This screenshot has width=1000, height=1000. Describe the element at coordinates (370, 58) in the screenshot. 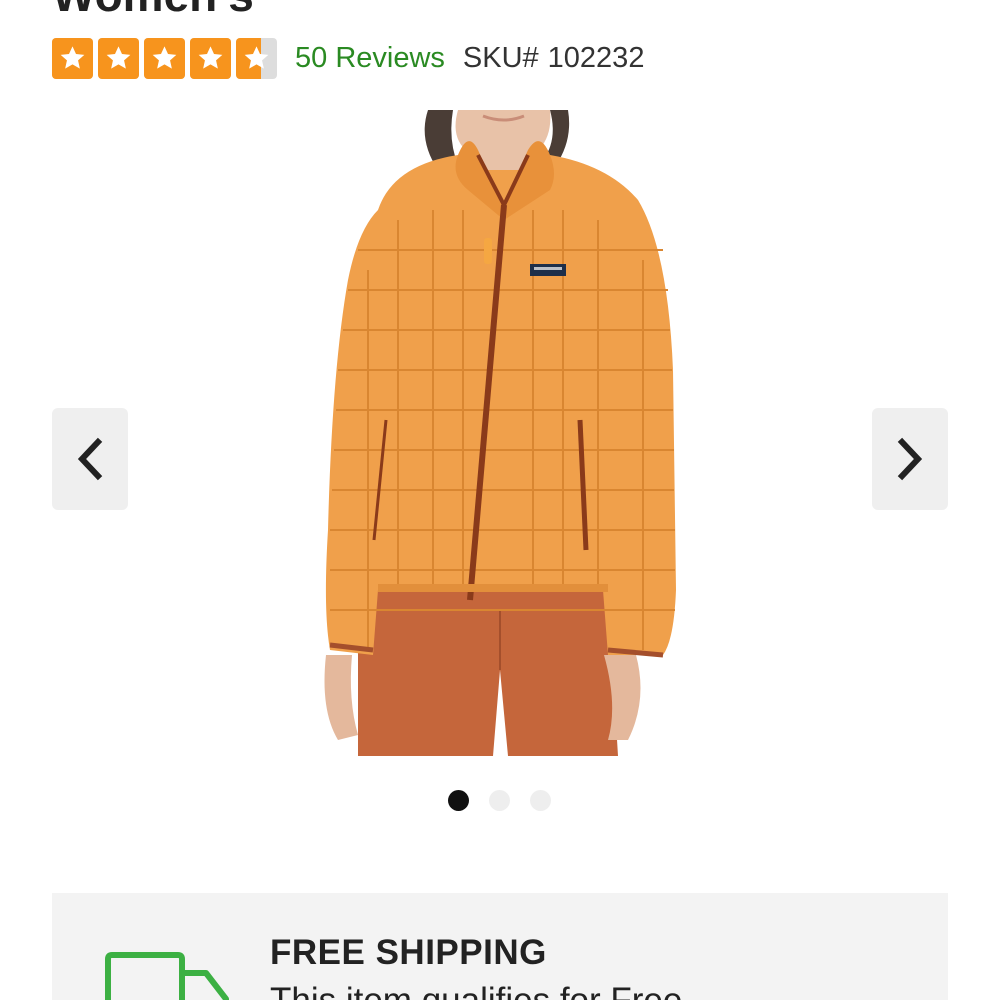

I see `reviews-link: 50 Reviews` at that location.